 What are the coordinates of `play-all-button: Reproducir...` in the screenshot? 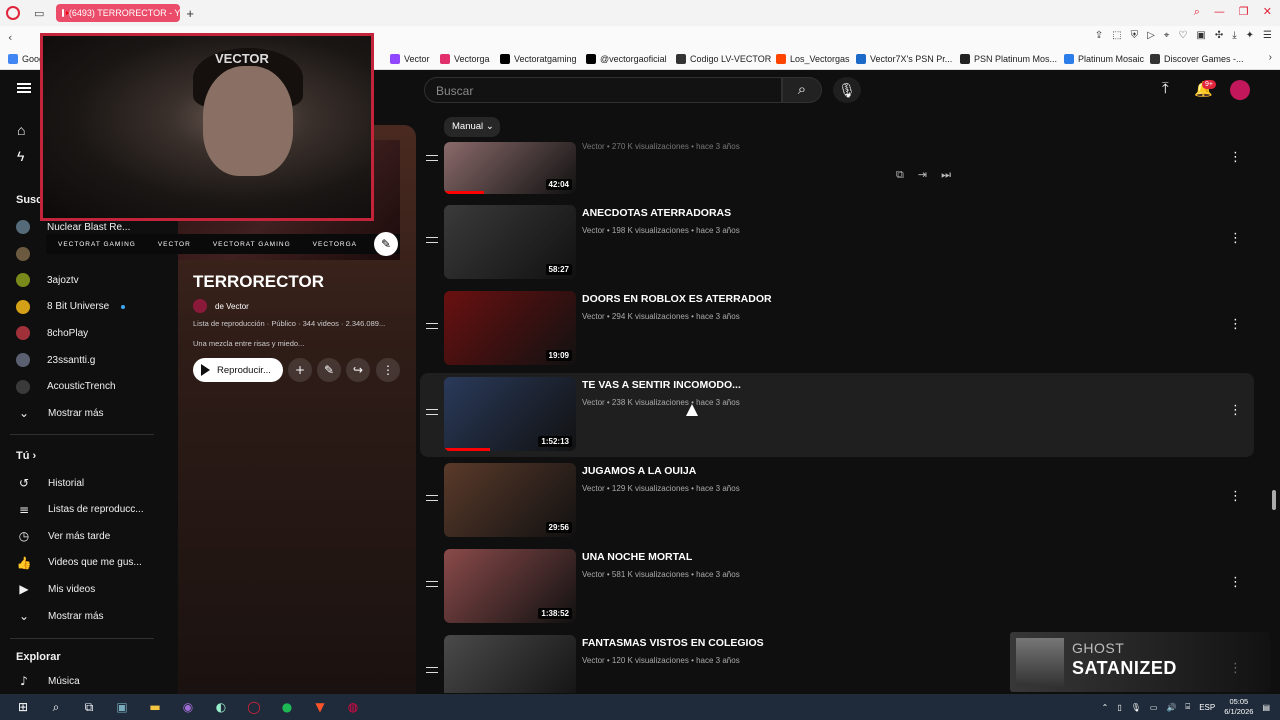 It's located at (238, 370).